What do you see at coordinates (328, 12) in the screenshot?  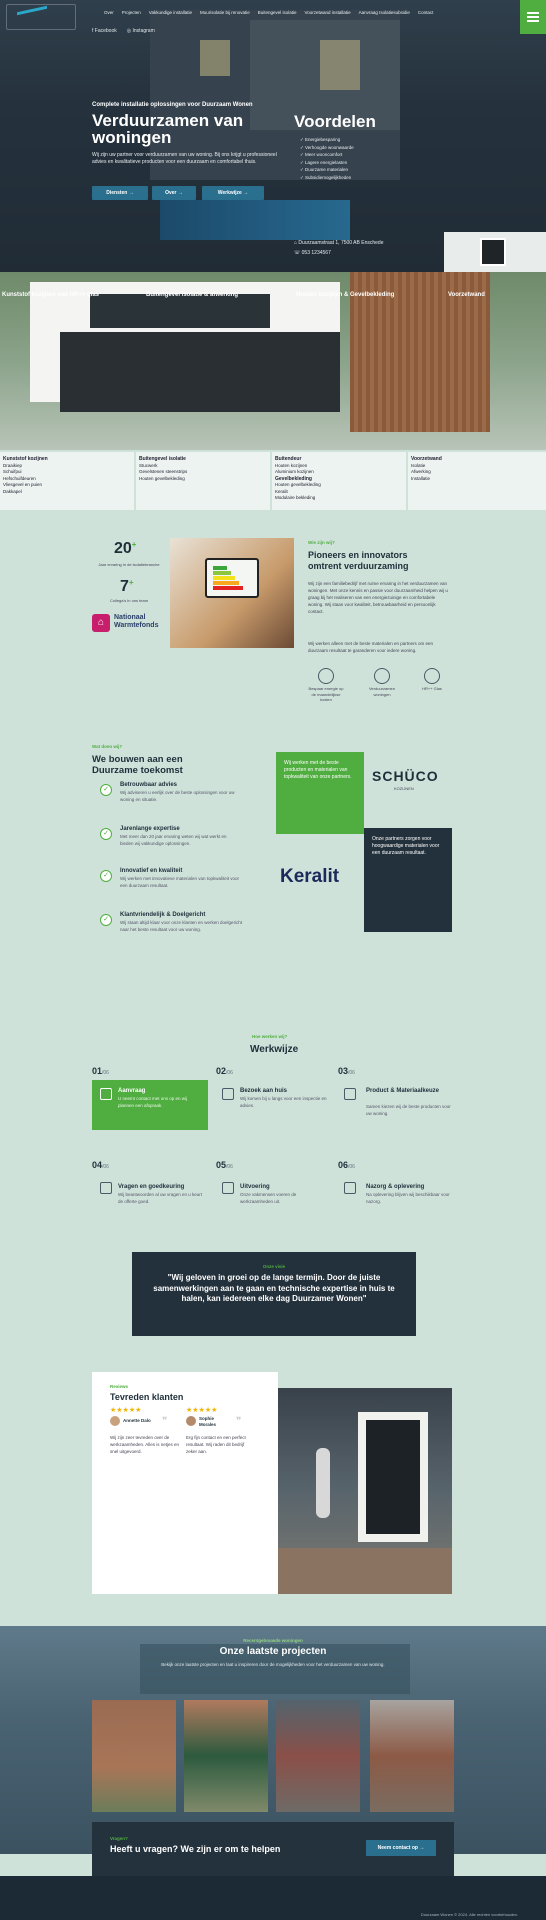 I see `nav-item: Voorzetwand installatie` at bounding box center [328, 12].